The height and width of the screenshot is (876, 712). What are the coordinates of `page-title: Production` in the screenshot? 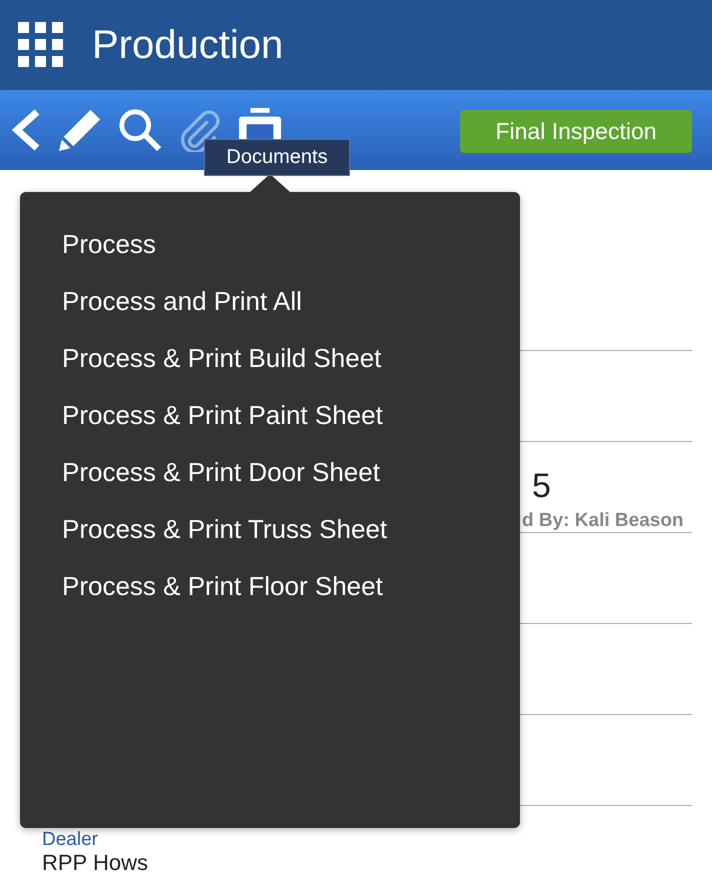 It's located at (188, 45).